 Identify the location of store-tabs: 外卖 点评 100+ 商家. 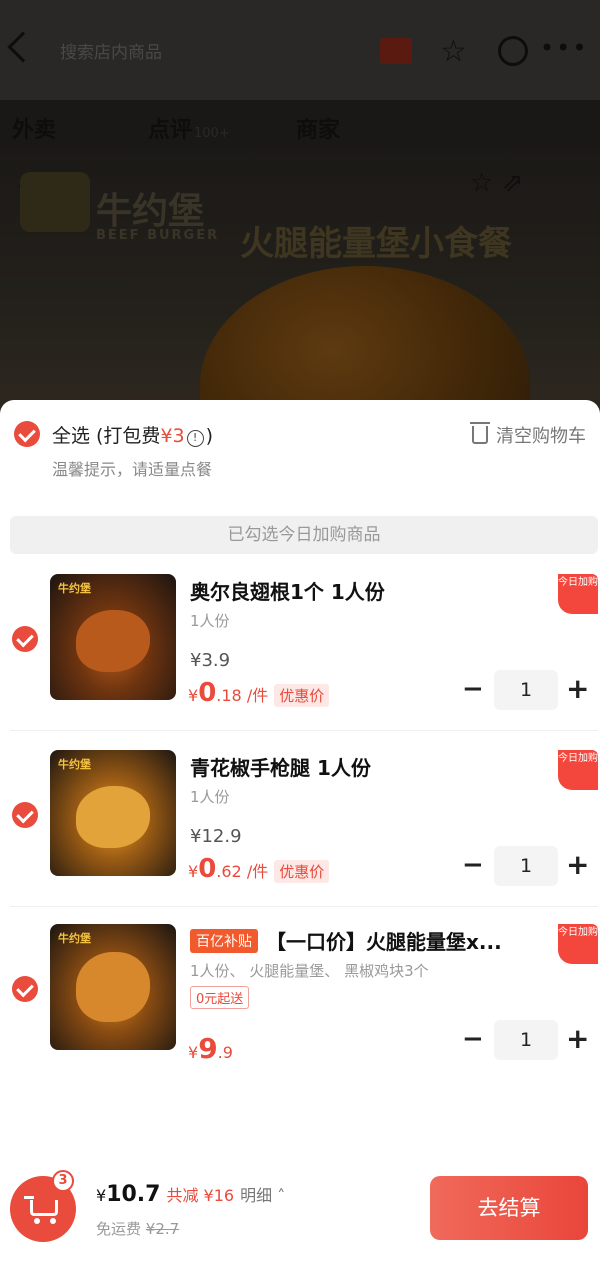
(300, 128).